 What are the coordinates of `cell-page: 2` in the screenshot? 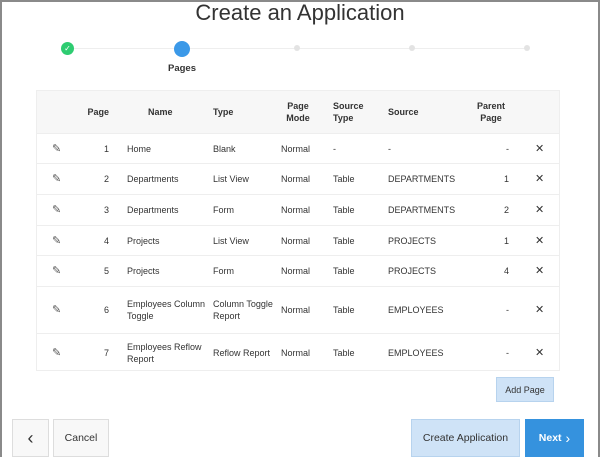 It's located at (106, 179).